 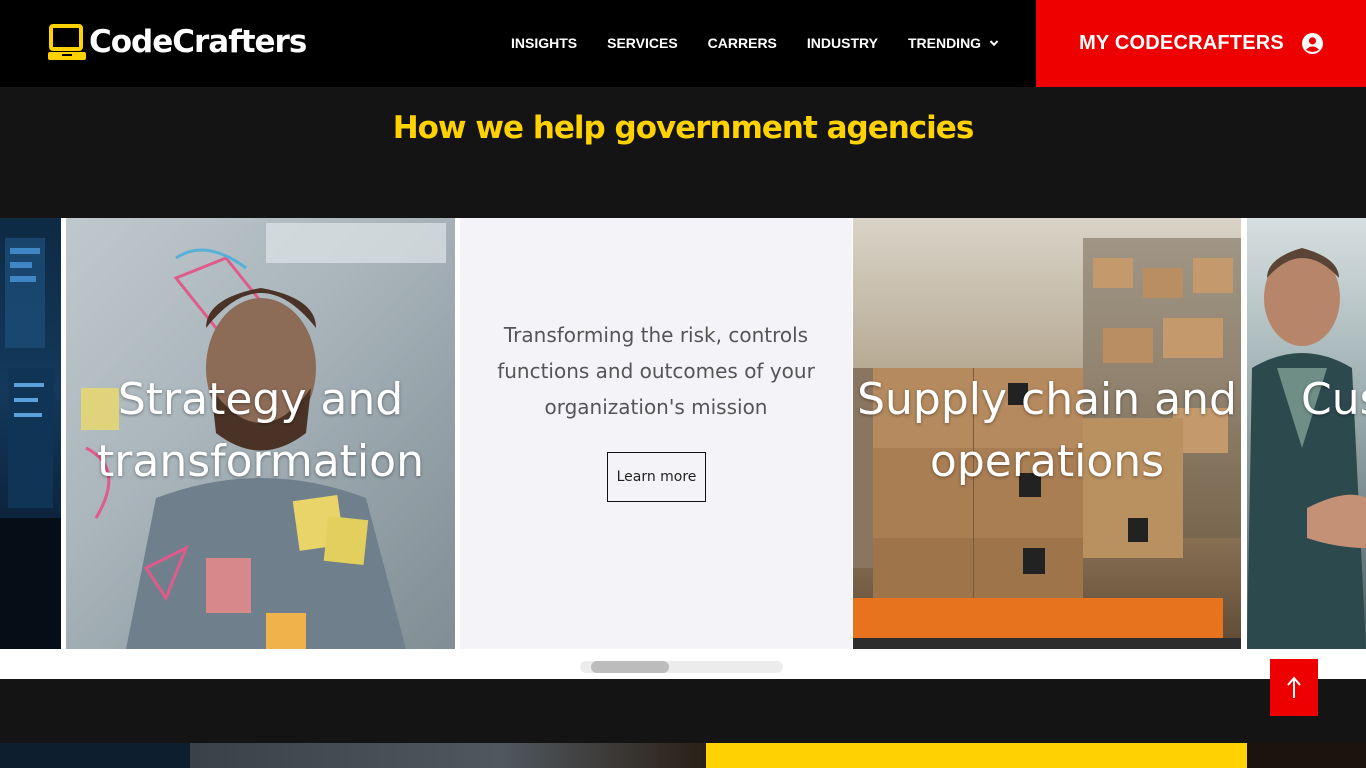 I want to click on next-section-image-left, so click(x=95, y=755).